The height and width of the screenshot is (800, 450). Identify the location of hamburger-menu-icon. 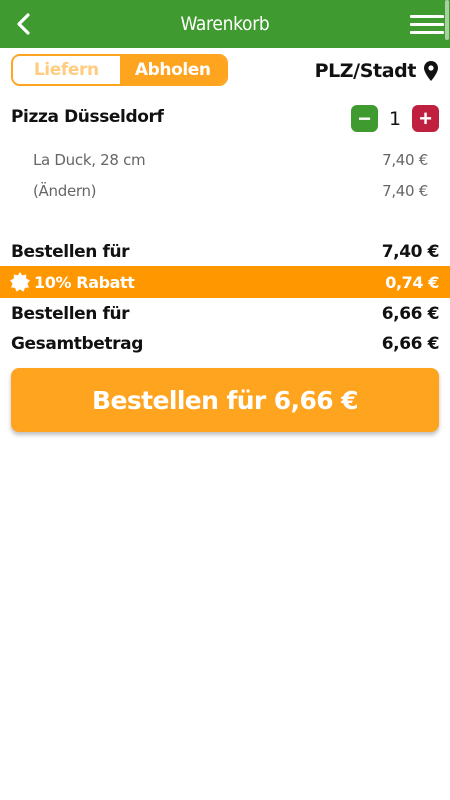
(427, 24).